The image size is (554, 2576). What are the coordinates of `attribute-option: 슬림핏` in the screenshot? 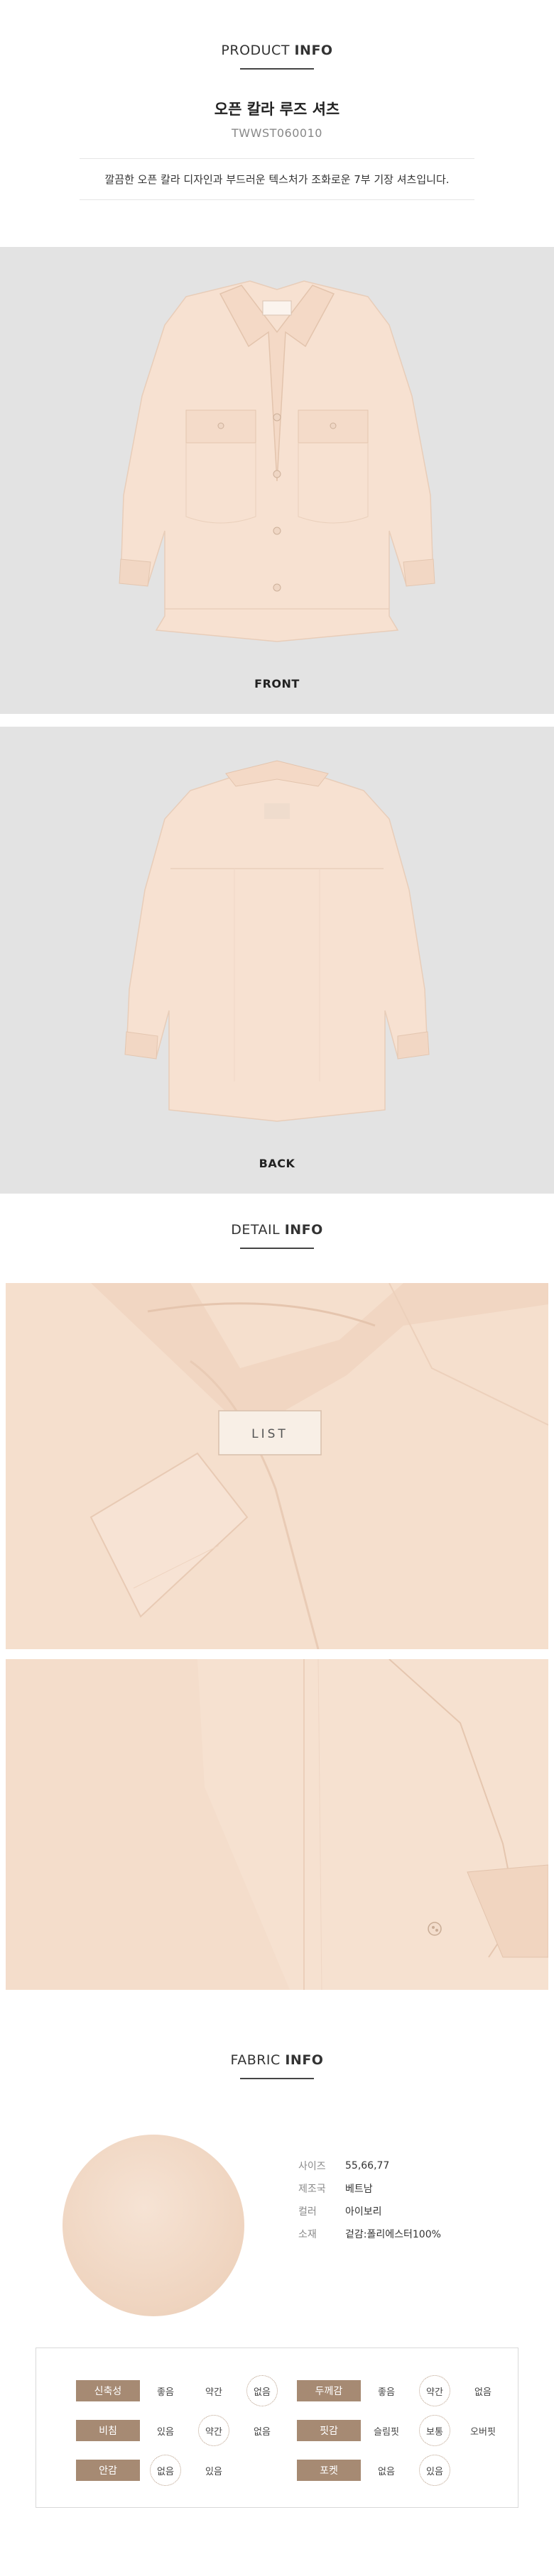 It's located at (386, 2432).